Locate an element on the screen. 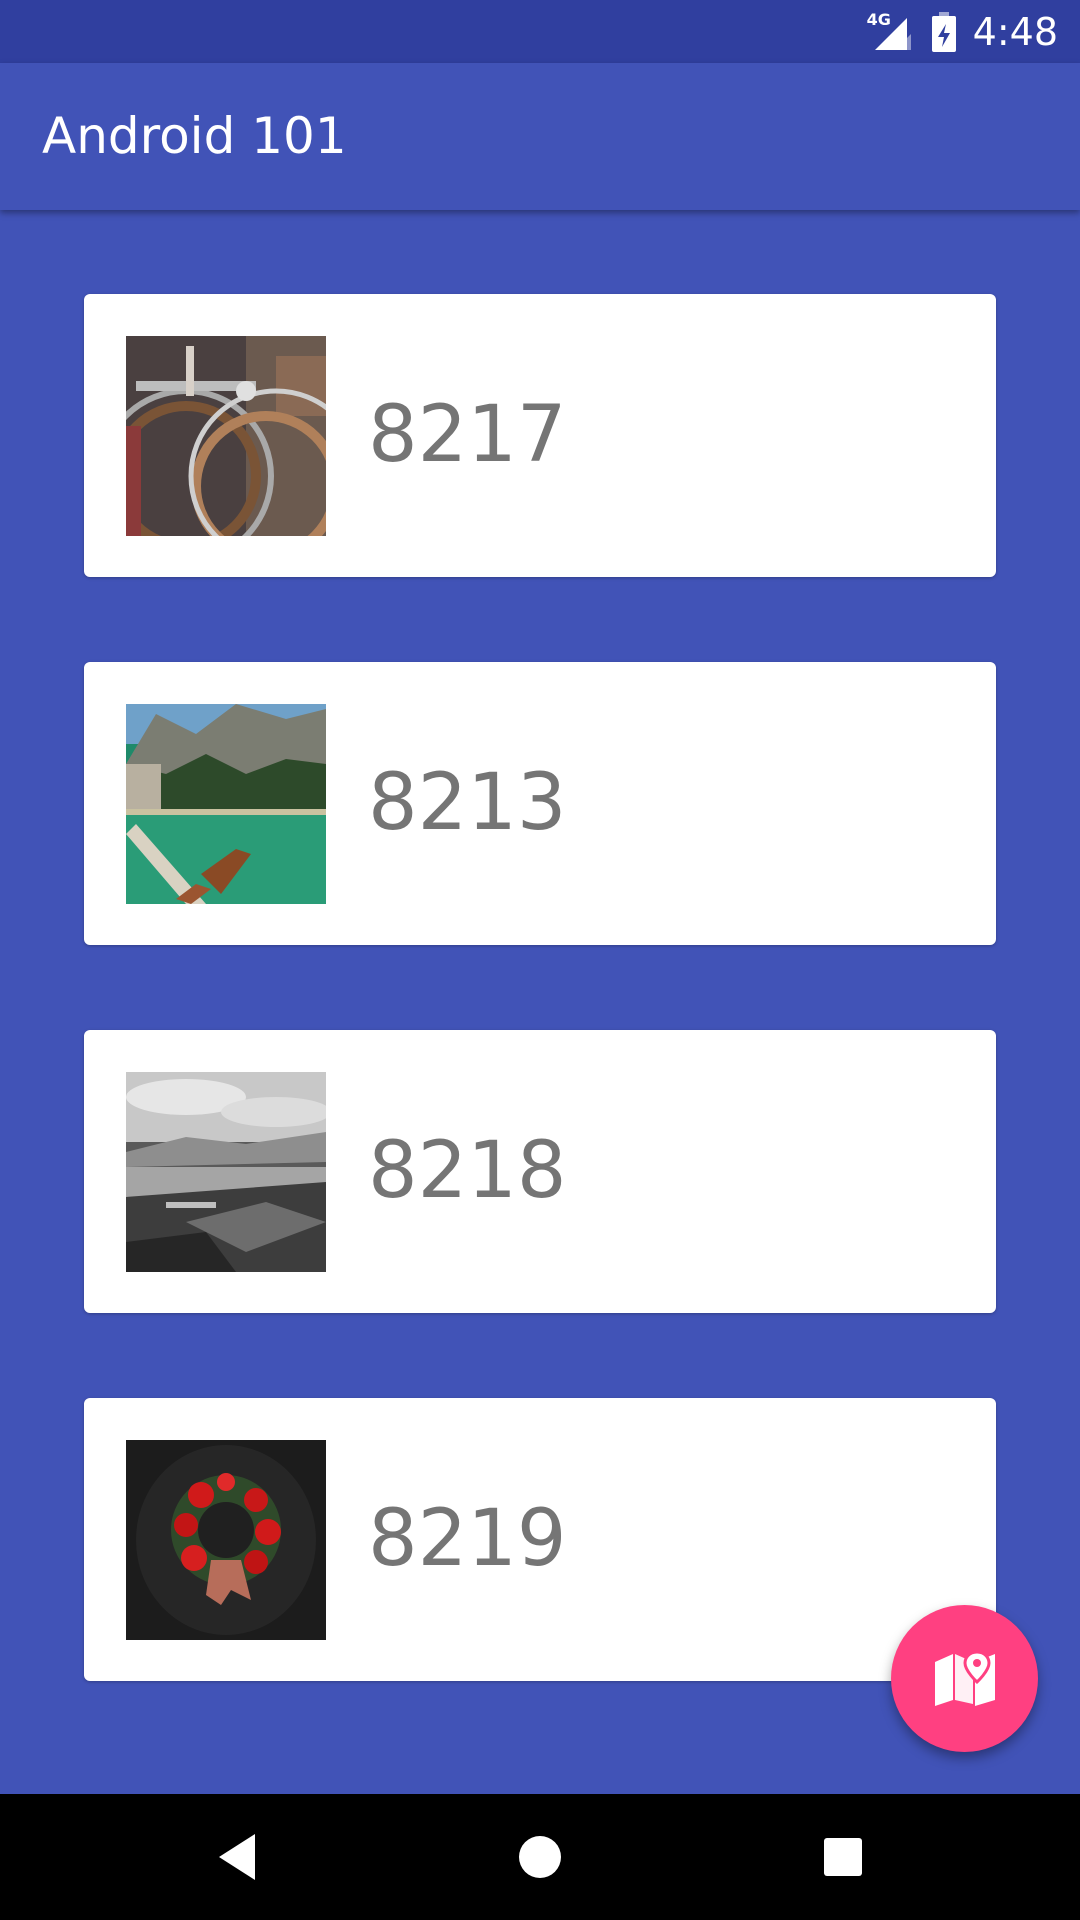 The height and width of the screenshot is (1920, 1080). recents-icon is located at coordinates (843, 1857).